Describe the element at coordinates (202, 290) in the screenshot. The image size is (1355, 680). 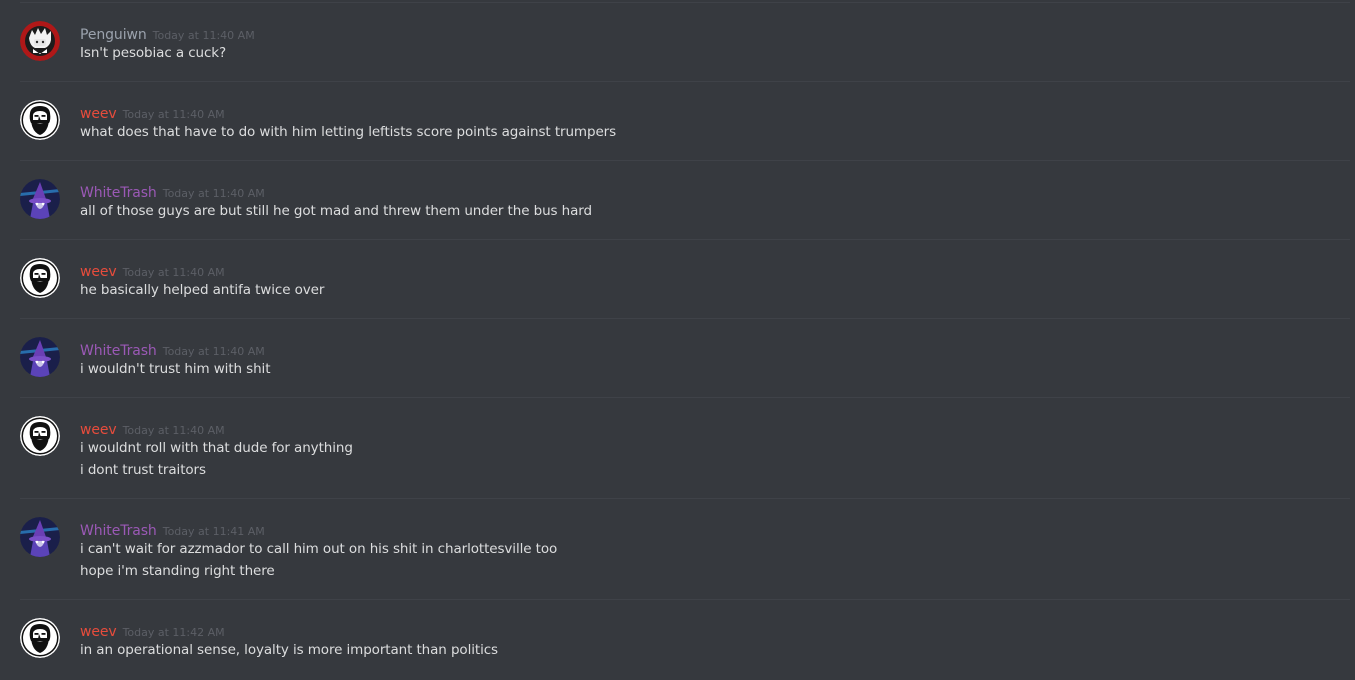
I see `message-text: he basically helped antifa twice over` at that location.